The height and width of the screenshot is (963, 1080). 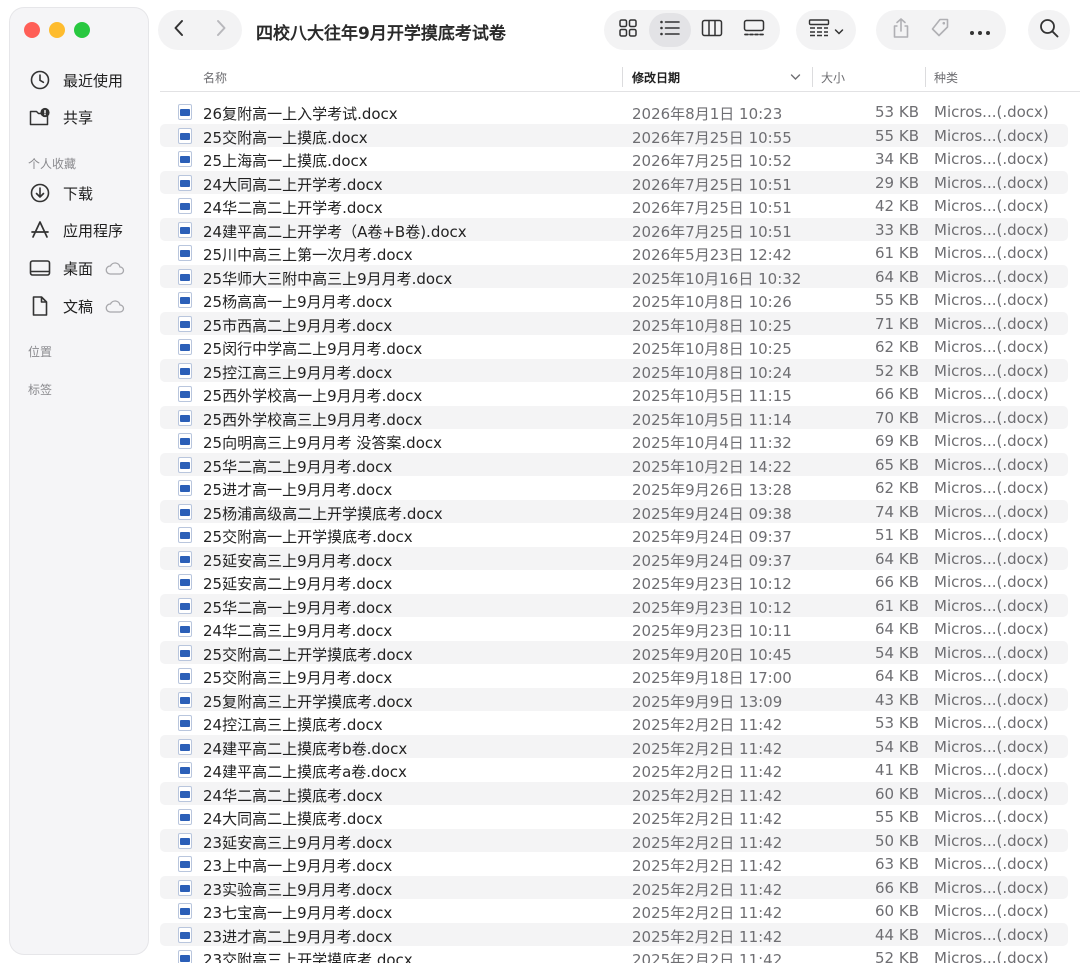 I want to click on sidebar-item-shared: 共享, so click(x=60, y=117).